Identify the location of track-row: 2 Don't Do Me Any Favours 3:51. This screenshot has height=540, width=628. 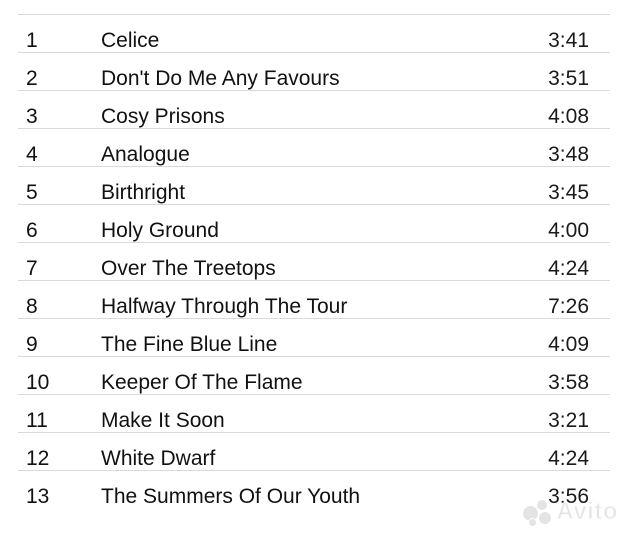
(314, 72).